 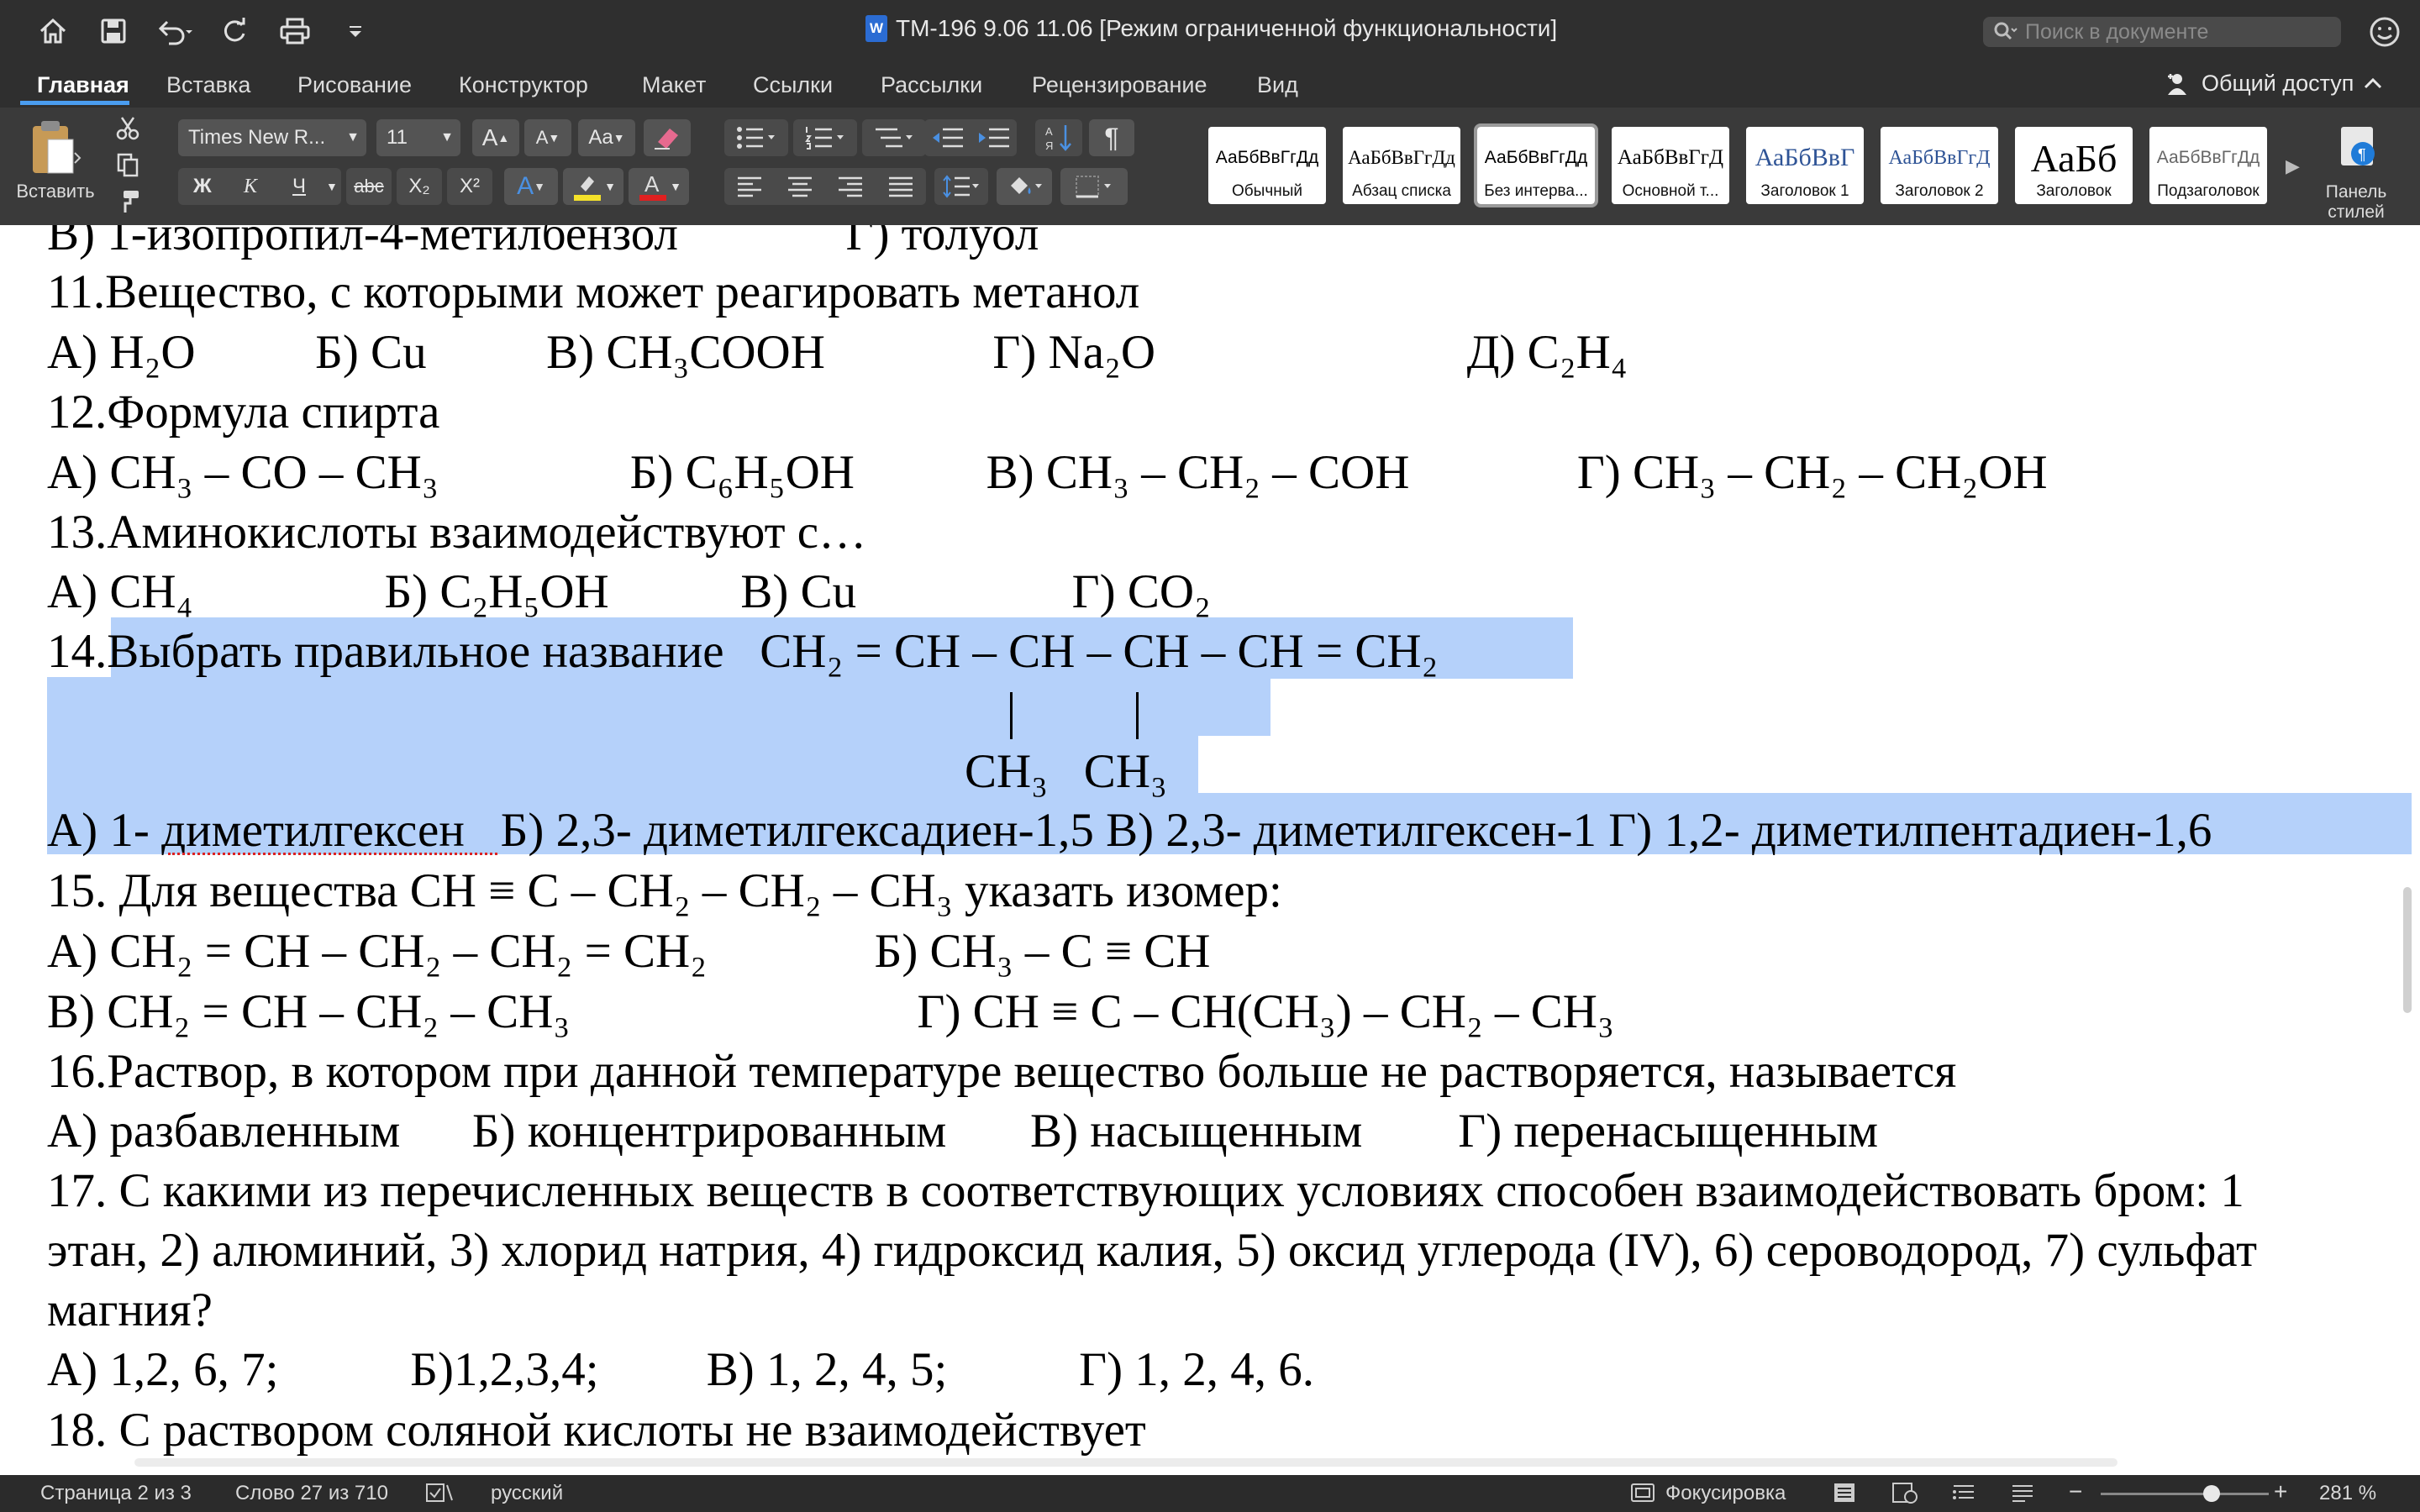 I want to click on style-title: АаБб Заголовок, so click(x=2074, y=165).